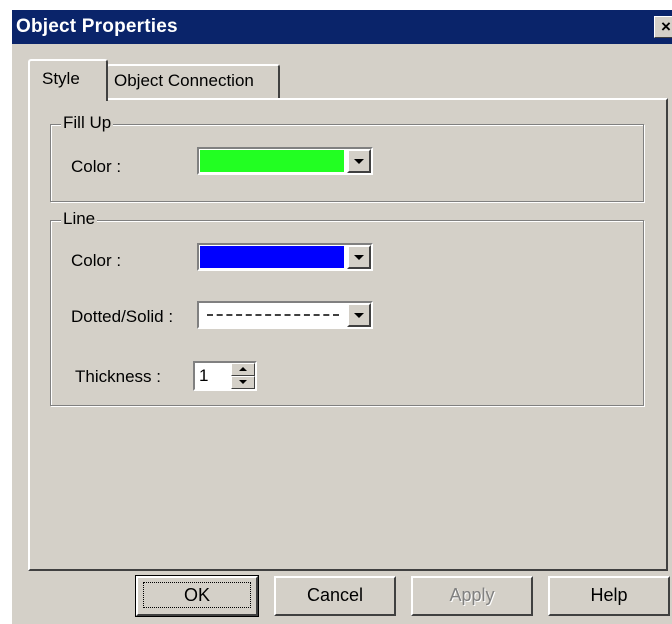  What do you see at coordinates (61, 78) in the screenshot?
I see `tab-style-label: Style` at bounding box center [61, 78].